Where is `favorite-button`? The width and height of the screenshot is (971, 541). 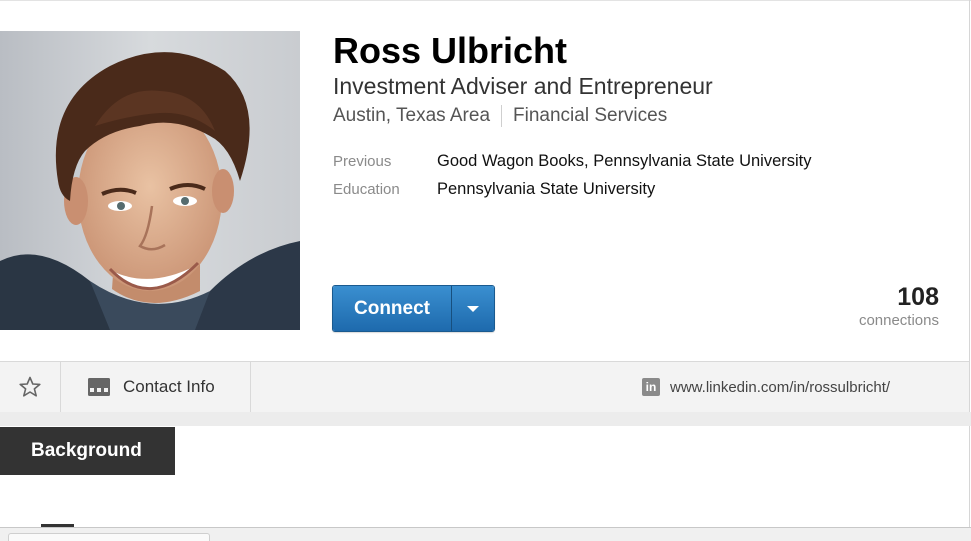
favorite-button is located at coordinates (30, 387).